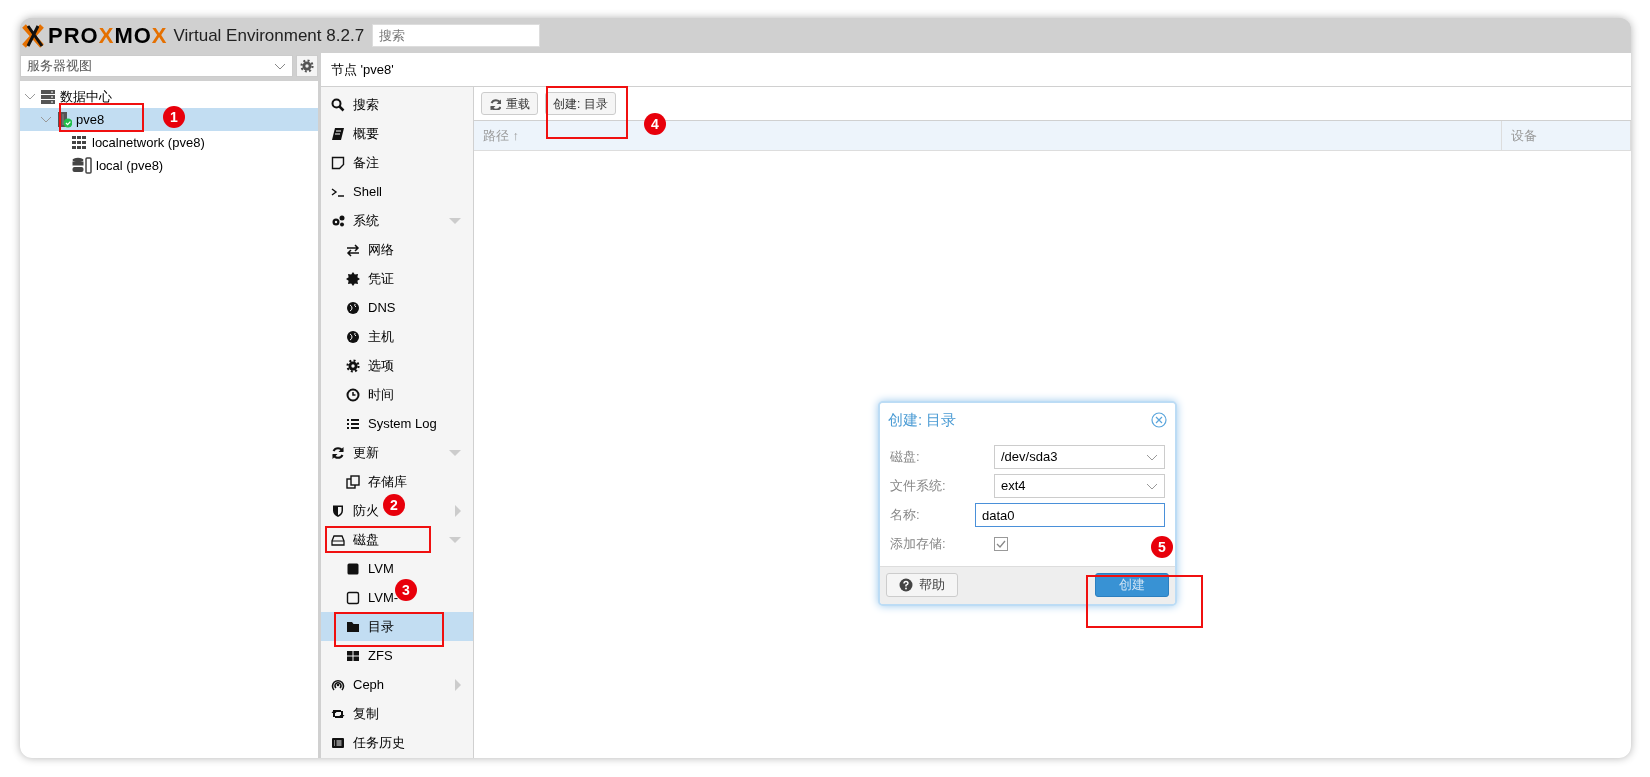 The image size is (1650, 777). Describe the element at coordinates (48, 96) in the screenshot. I see `server-icon` at that location.